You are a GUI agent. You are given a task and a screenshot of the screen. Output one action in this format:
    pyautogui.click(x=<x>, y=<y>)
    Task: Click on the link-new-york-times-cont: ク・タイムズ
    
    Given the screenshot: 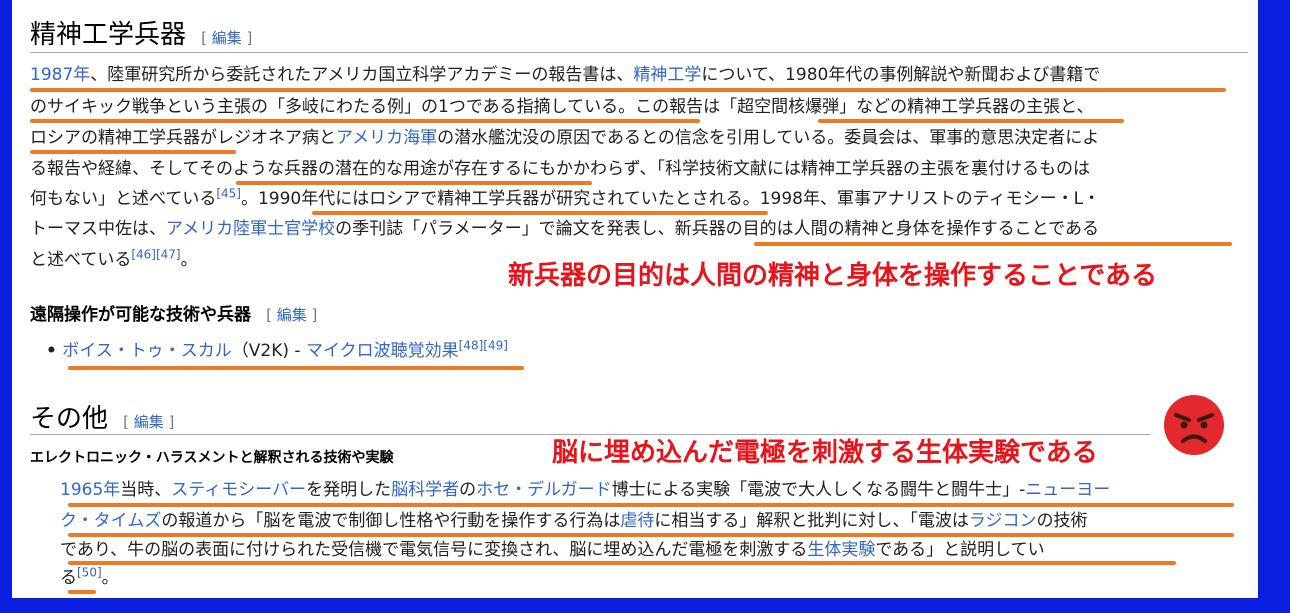 What is the action you would take?
    pyautogui.click(x=110, y=521)
    